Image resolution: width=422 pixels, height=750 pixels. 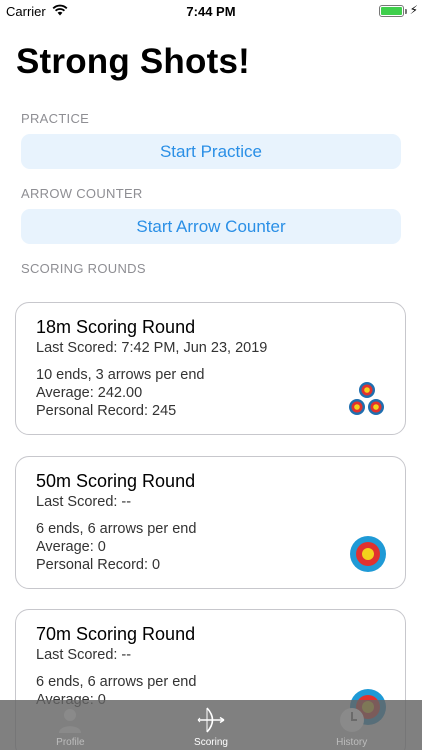 I want to click on battery-tip, so click(x=406, y=11).